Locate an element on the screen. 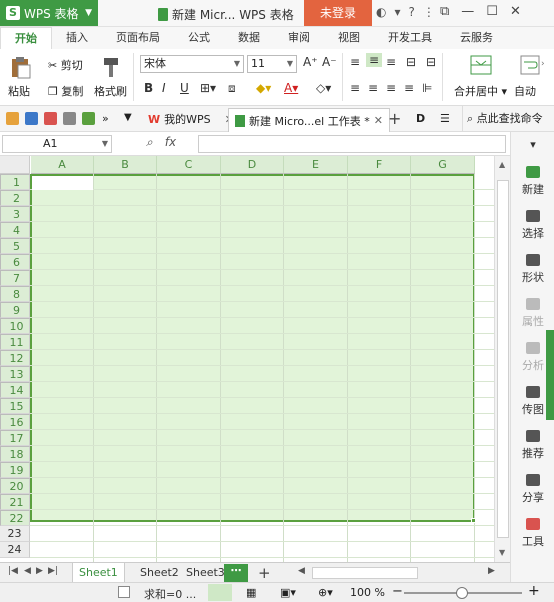  wrap-text-icon is located at coordinates (530, 65).